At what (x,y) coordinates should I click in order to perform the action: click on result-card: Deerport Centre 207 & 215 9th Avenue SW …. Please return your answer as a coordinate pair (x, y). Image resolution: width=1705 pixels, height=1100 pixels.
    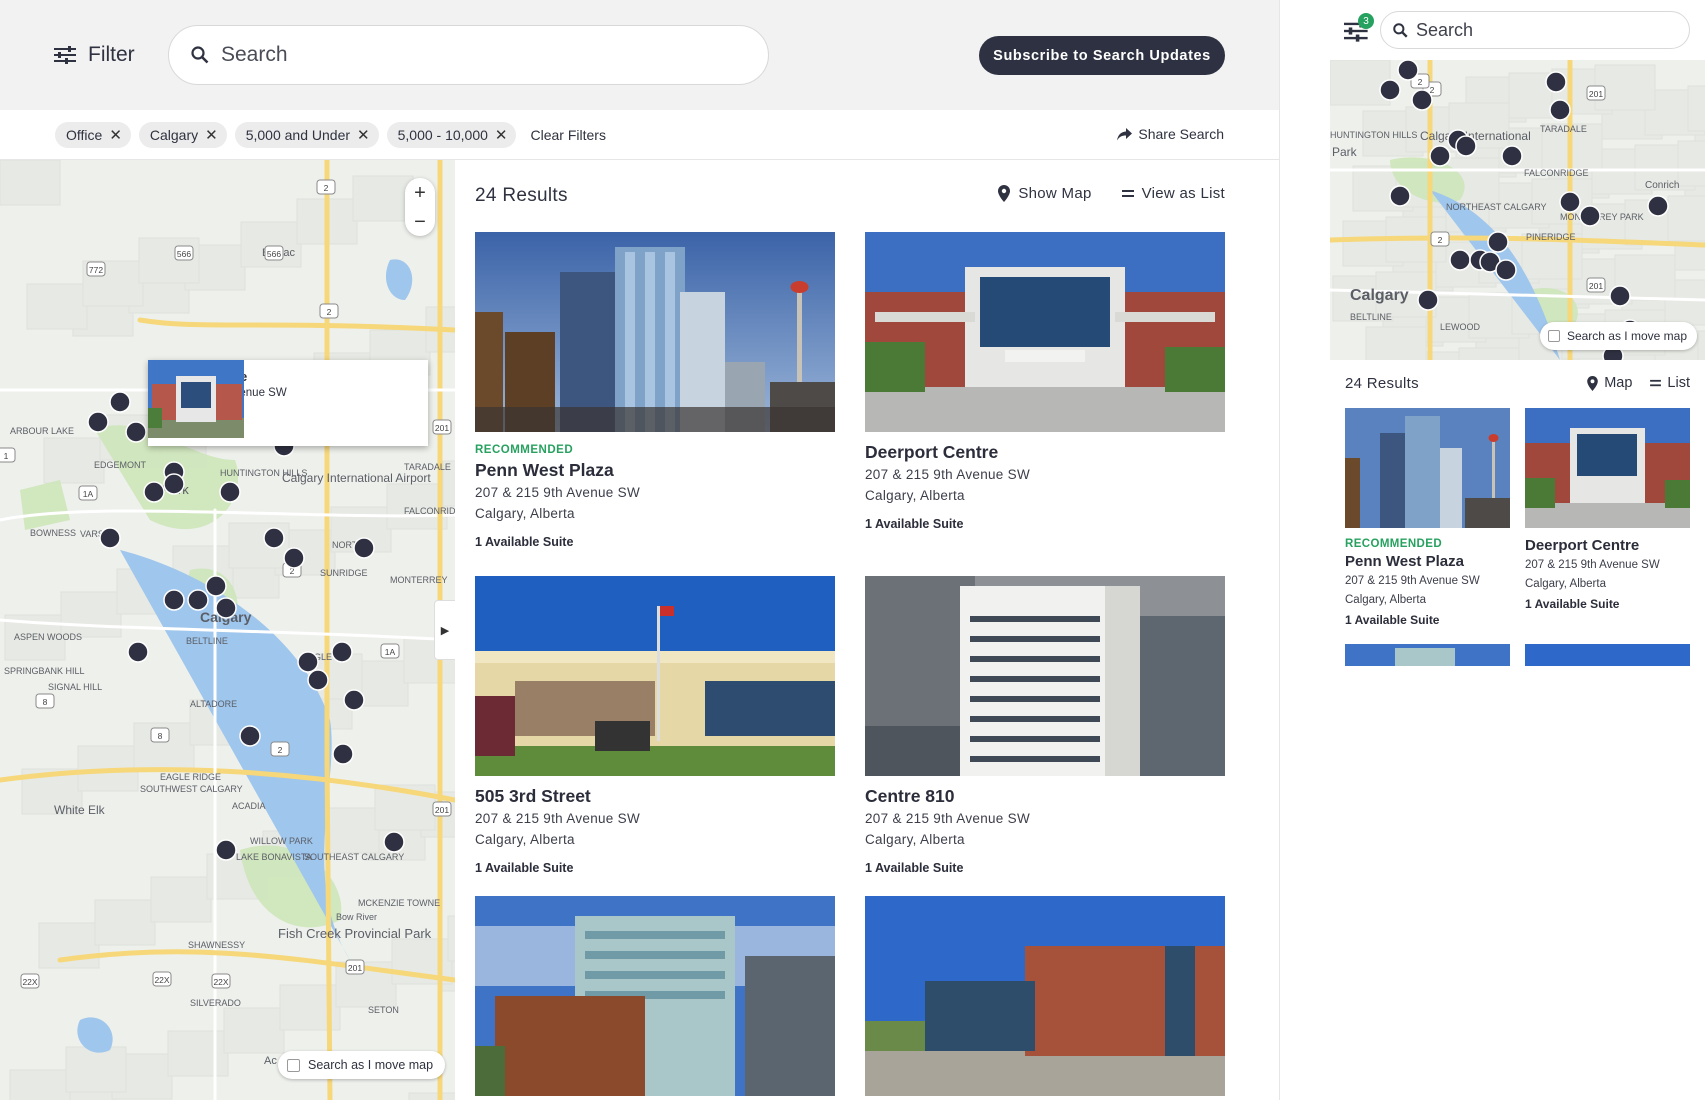
    Looking at the image, I should click on (1045, 381).